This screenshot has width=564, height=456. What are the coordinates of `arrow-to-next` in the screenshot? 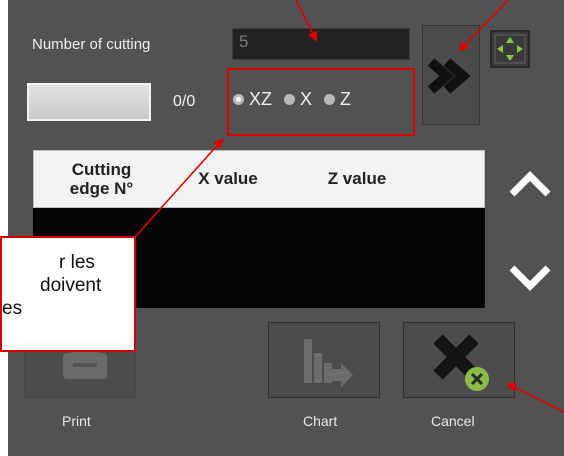 It's located at (483, 26).